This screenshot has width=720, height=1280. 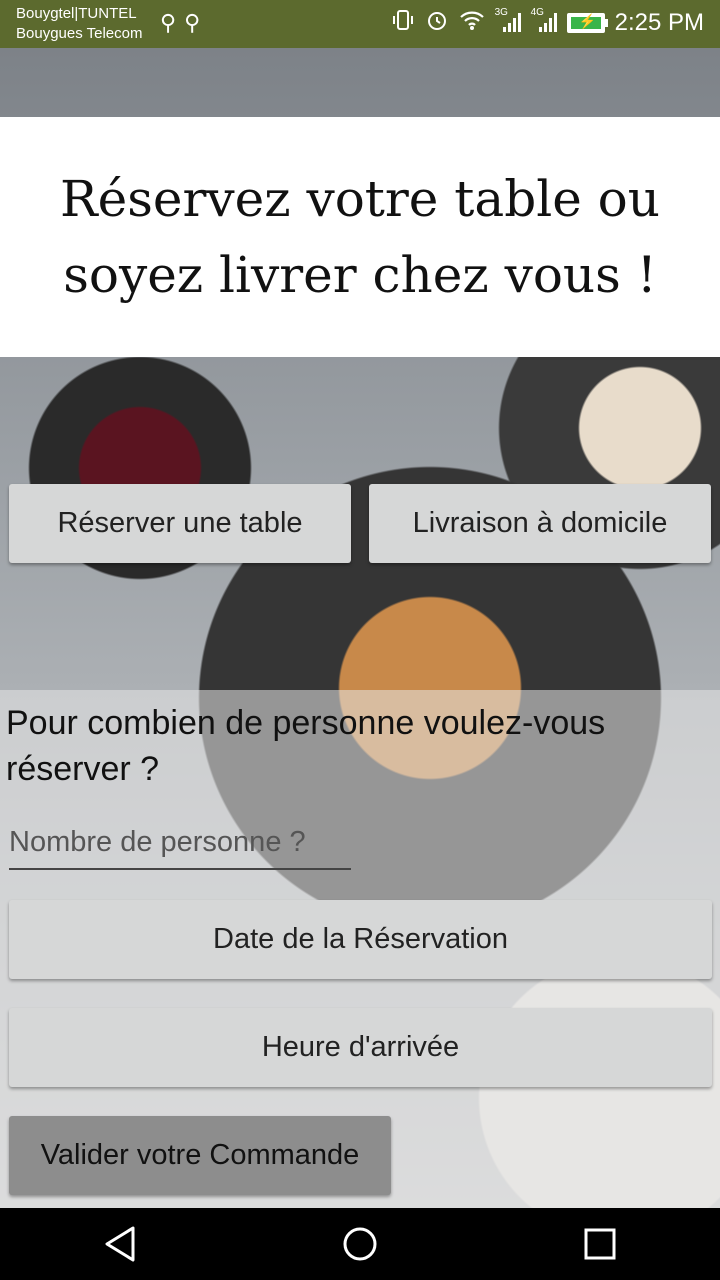 What do you see at coordinates (403, 23) in the screenshot?
I see `vibrate-icon` at bounding box center [403, 23].